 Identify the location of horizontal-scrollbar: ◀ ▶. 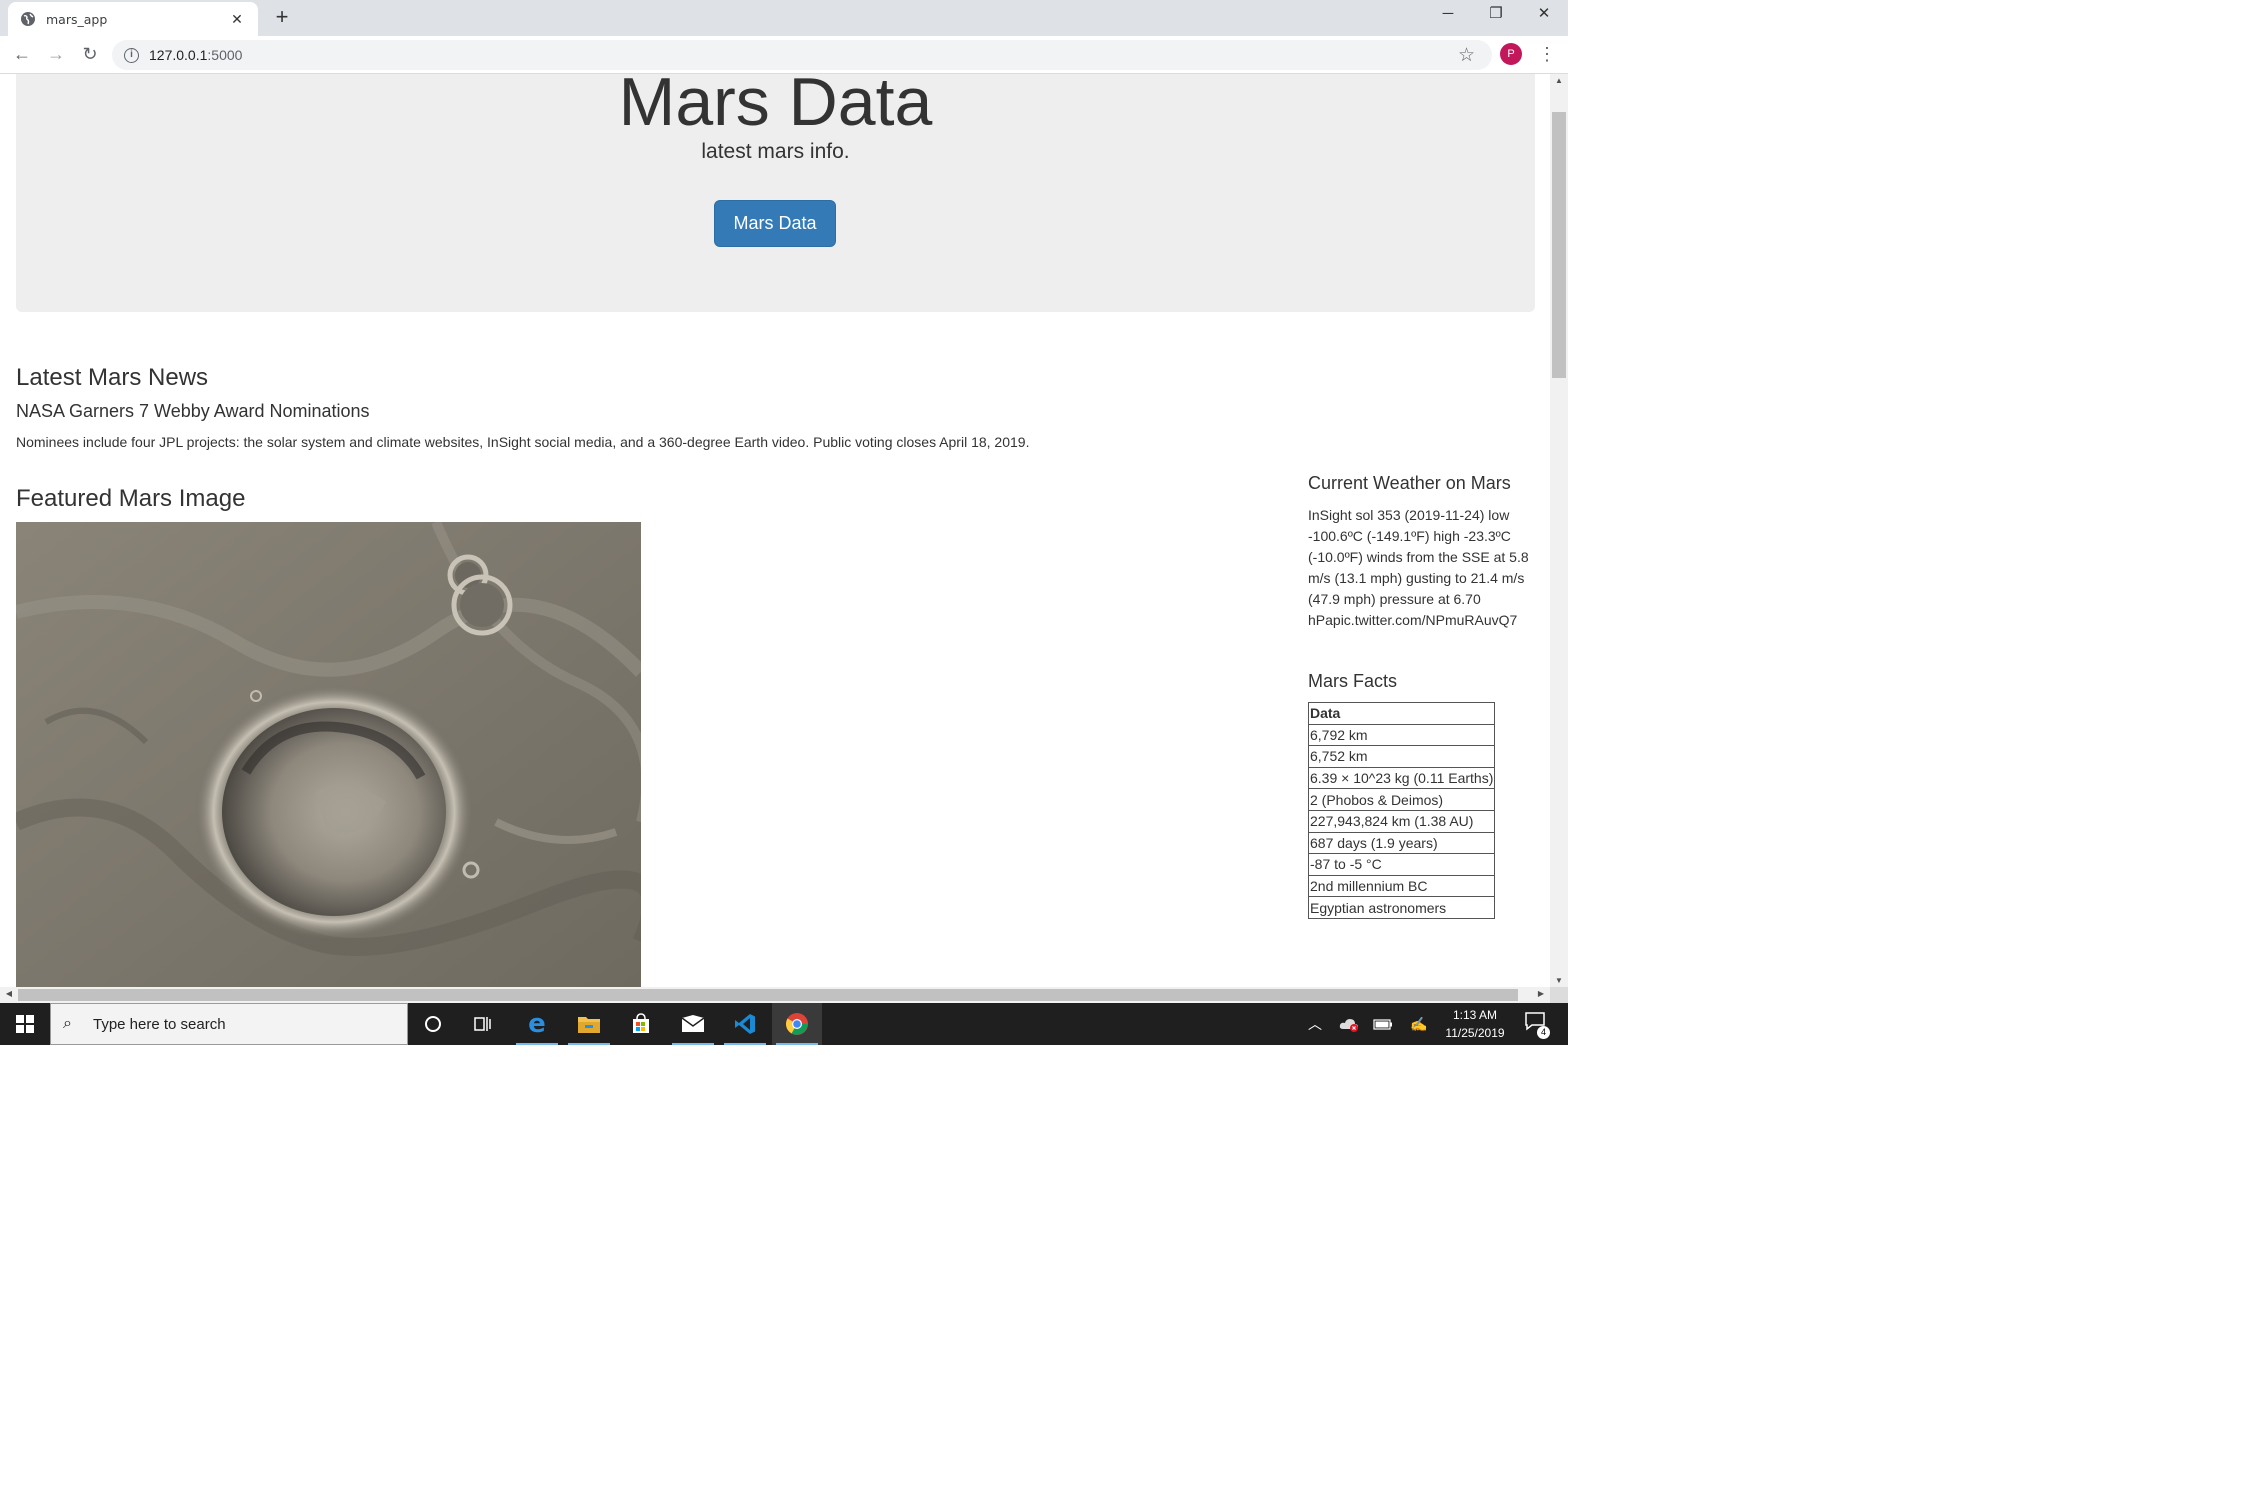
(775, 995).